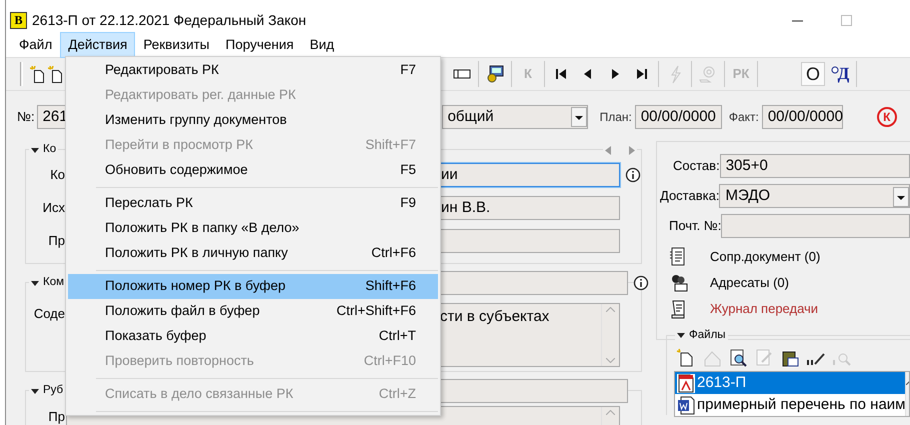 The height and width of the screenshot is (425, 910). I want to click on menu-item: Переслать РК F9, so click(253, 203).